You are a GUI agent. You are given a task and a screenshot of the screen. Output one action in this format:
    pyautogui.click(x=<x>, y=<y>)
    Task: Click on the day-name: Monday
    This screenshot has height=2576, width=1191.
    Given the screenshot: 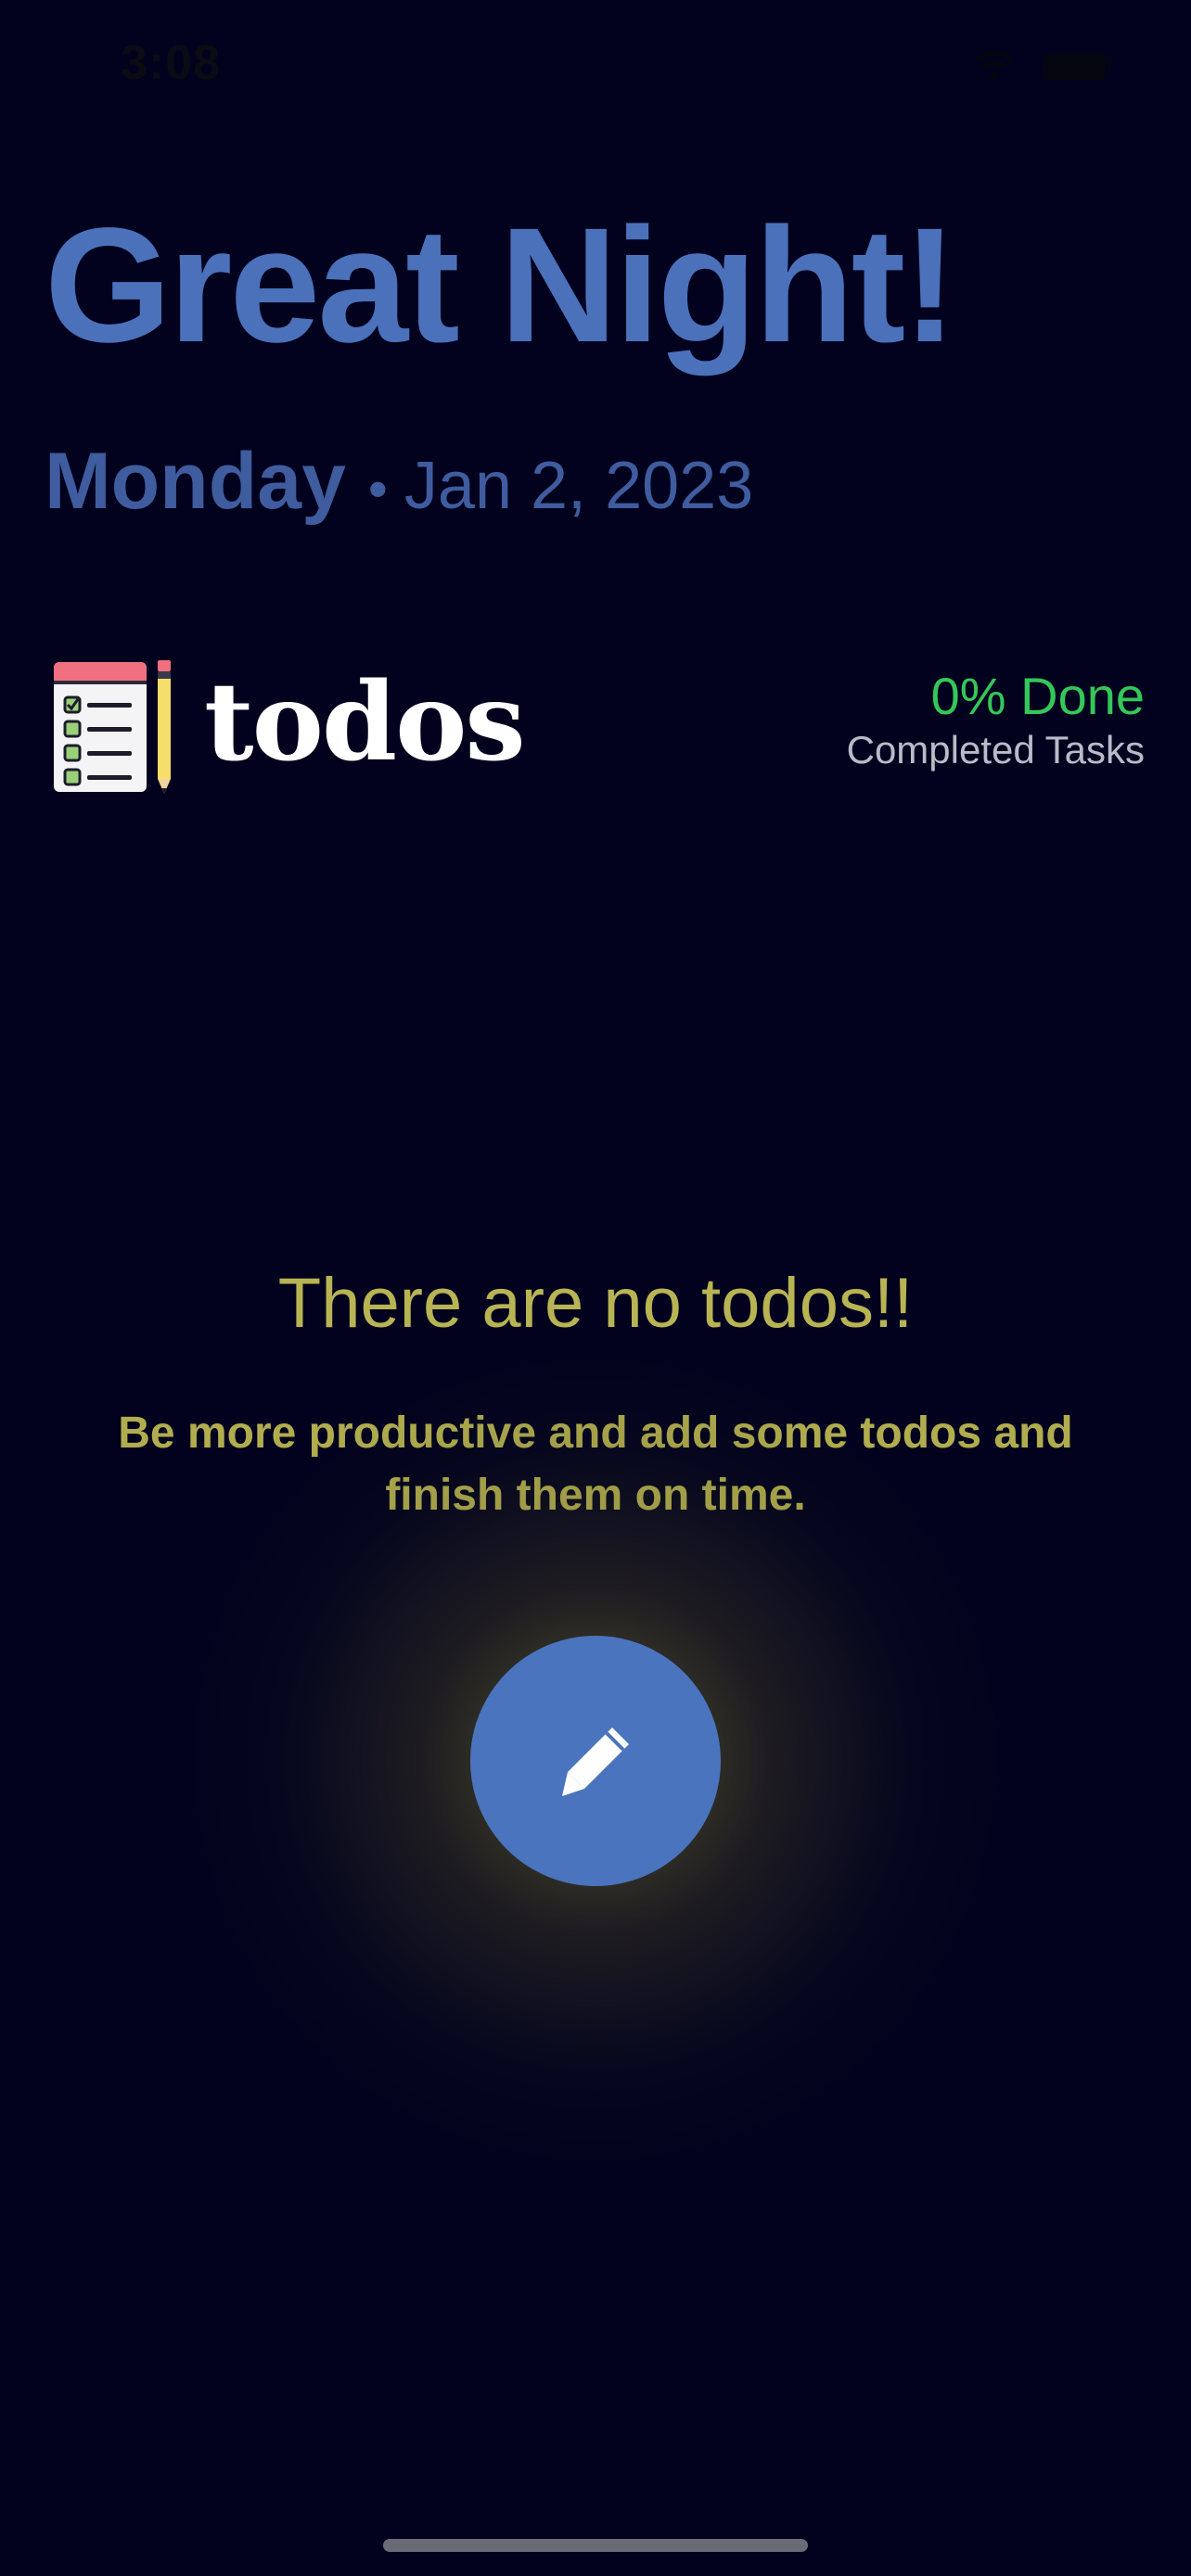 What is the action you would take?
    pyautogui.click(x=196, y=482)
    